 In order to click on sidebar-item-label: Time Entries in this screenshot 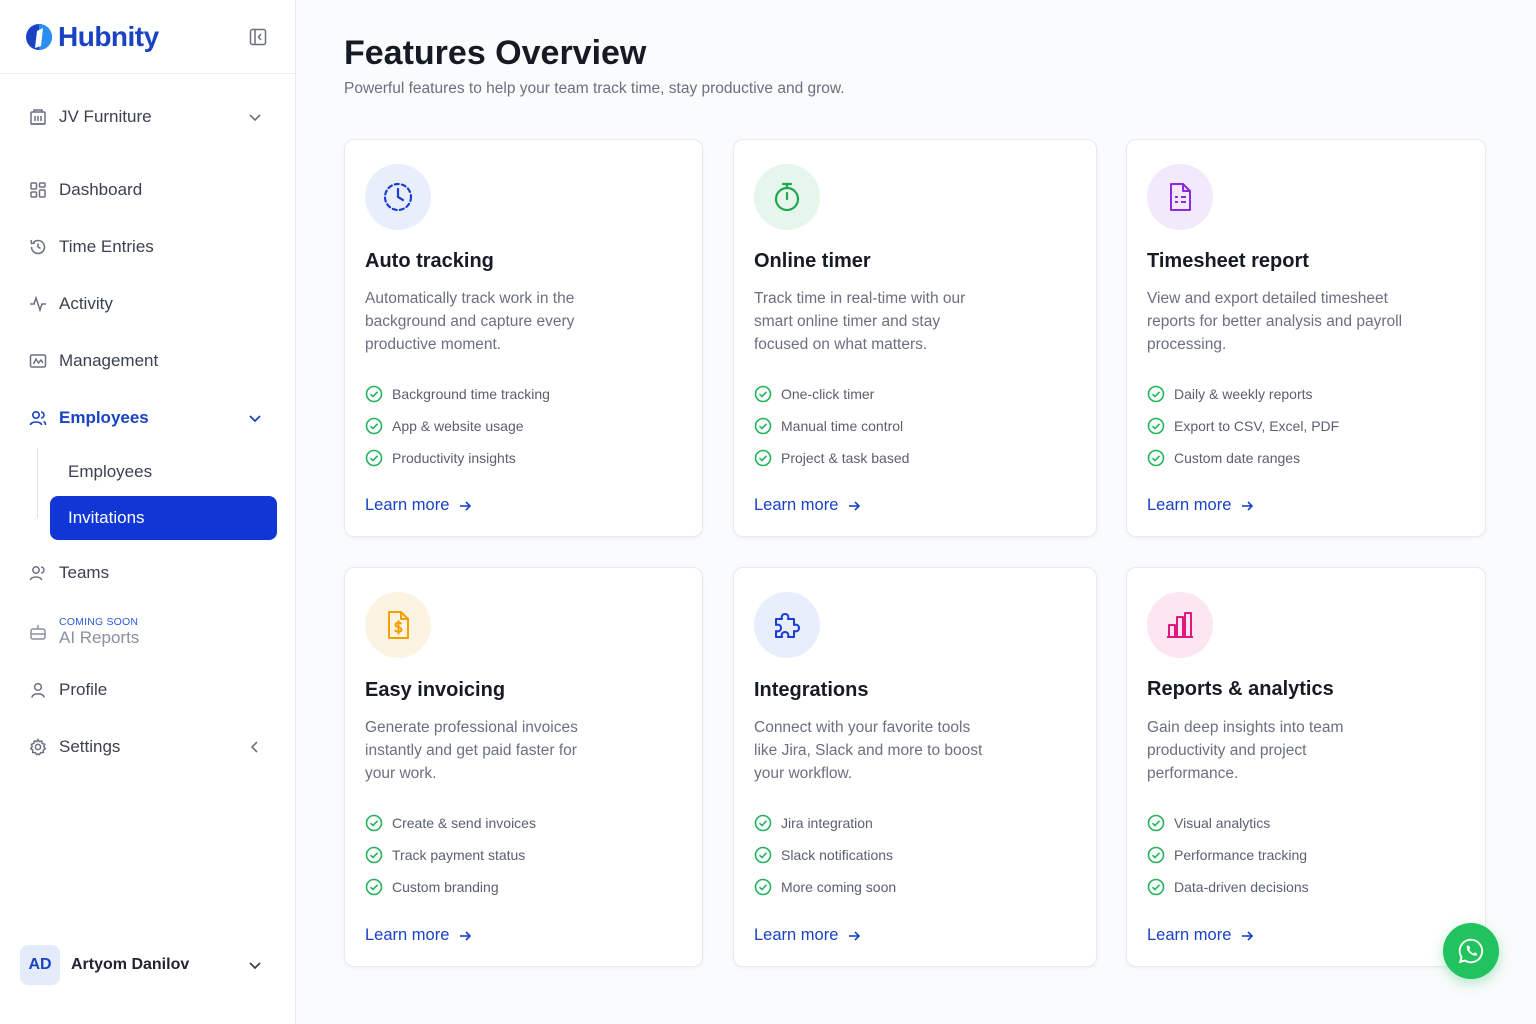, I will do `click(106, 246)`.